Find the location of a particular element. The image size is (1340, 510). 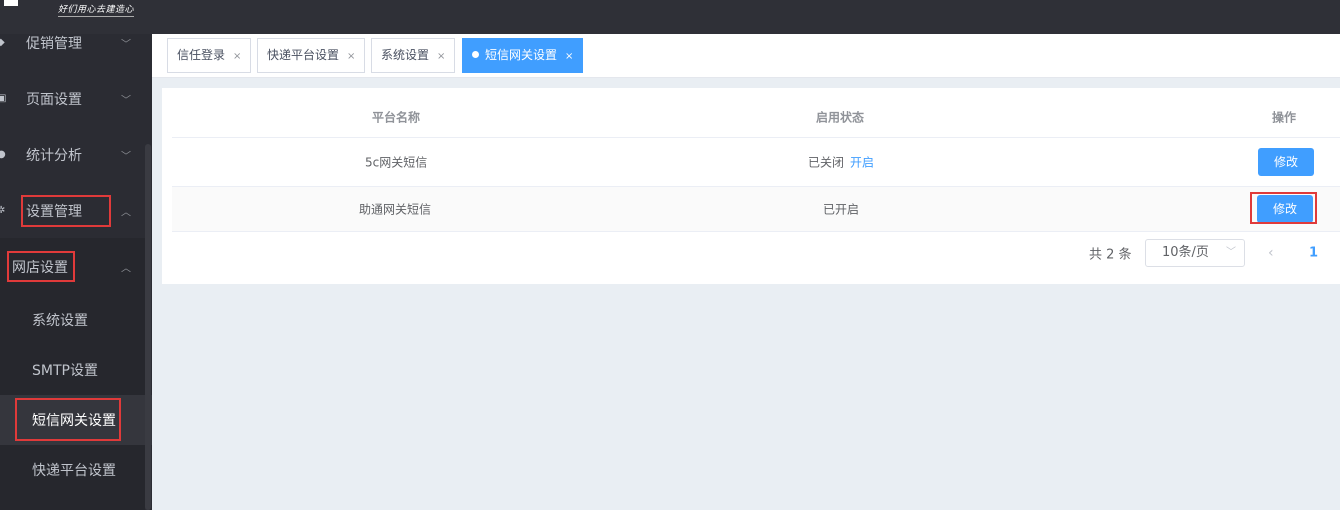

tab-express-platform: 快递平台设置 × is located at coordinates (311, 55).